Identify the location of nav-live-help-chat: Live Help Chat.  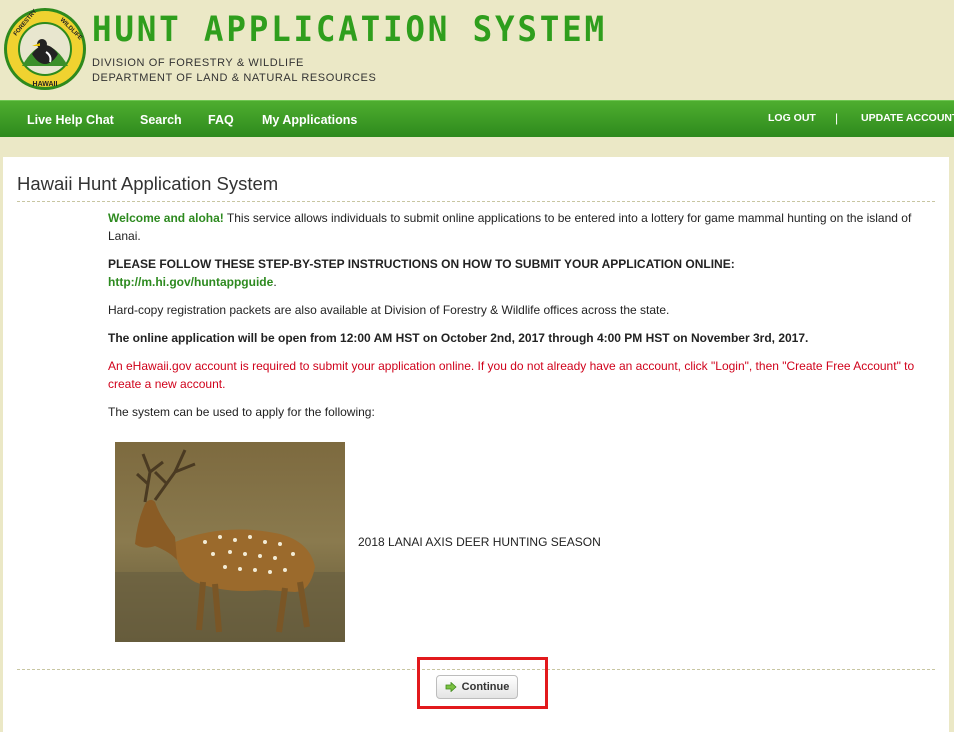
(70, 120).